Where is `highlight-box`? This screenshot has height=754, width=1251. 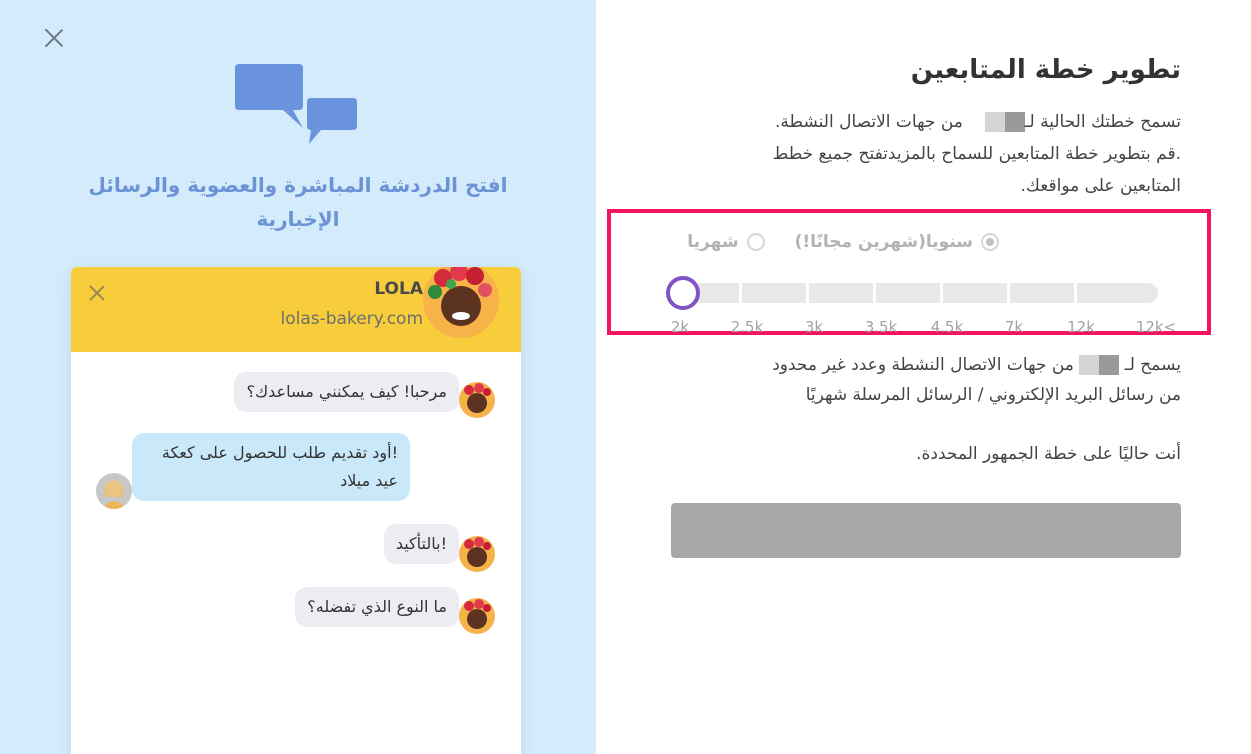
highlight-box is located at coordinates (909, 272).